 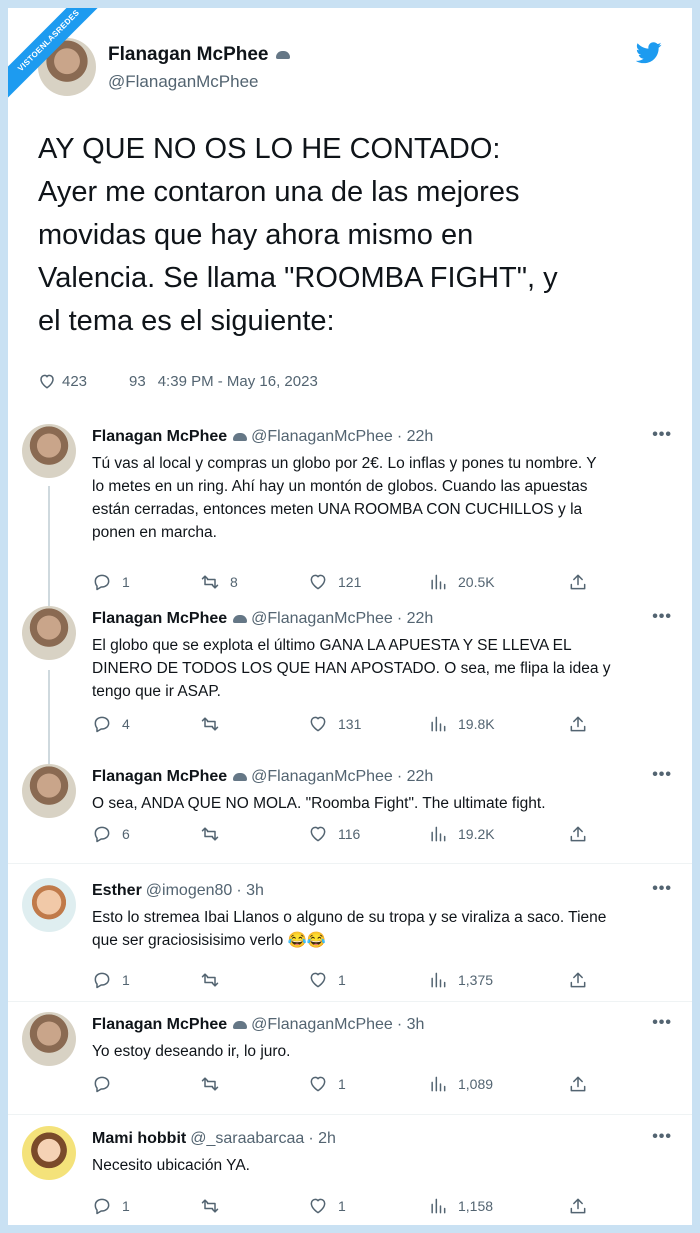 I want to click on views-action: 20.5K, so click(x=461, y=582).